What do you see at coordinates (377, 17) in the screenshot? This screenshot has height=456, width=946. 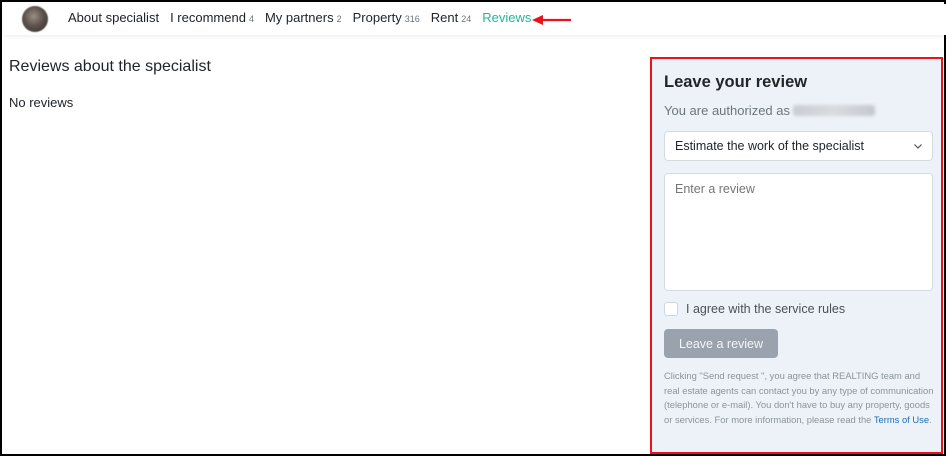 I see `tab-label: Property` at bounding box center [377, 17].